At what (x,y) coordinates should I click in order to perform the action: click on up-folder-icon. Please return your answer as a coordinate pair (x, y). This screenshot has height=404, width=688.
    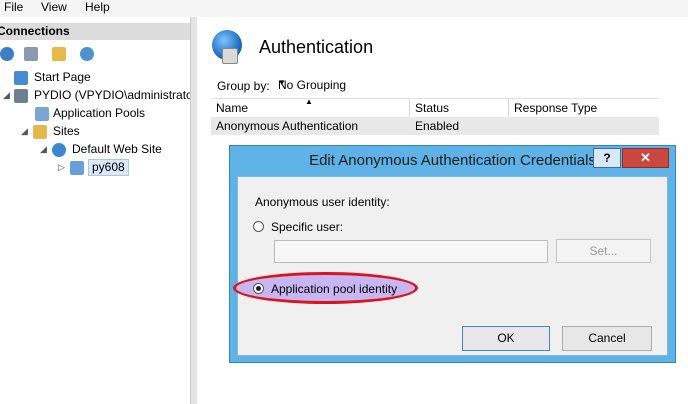
    Looking at the image, I should click on (59, 54).